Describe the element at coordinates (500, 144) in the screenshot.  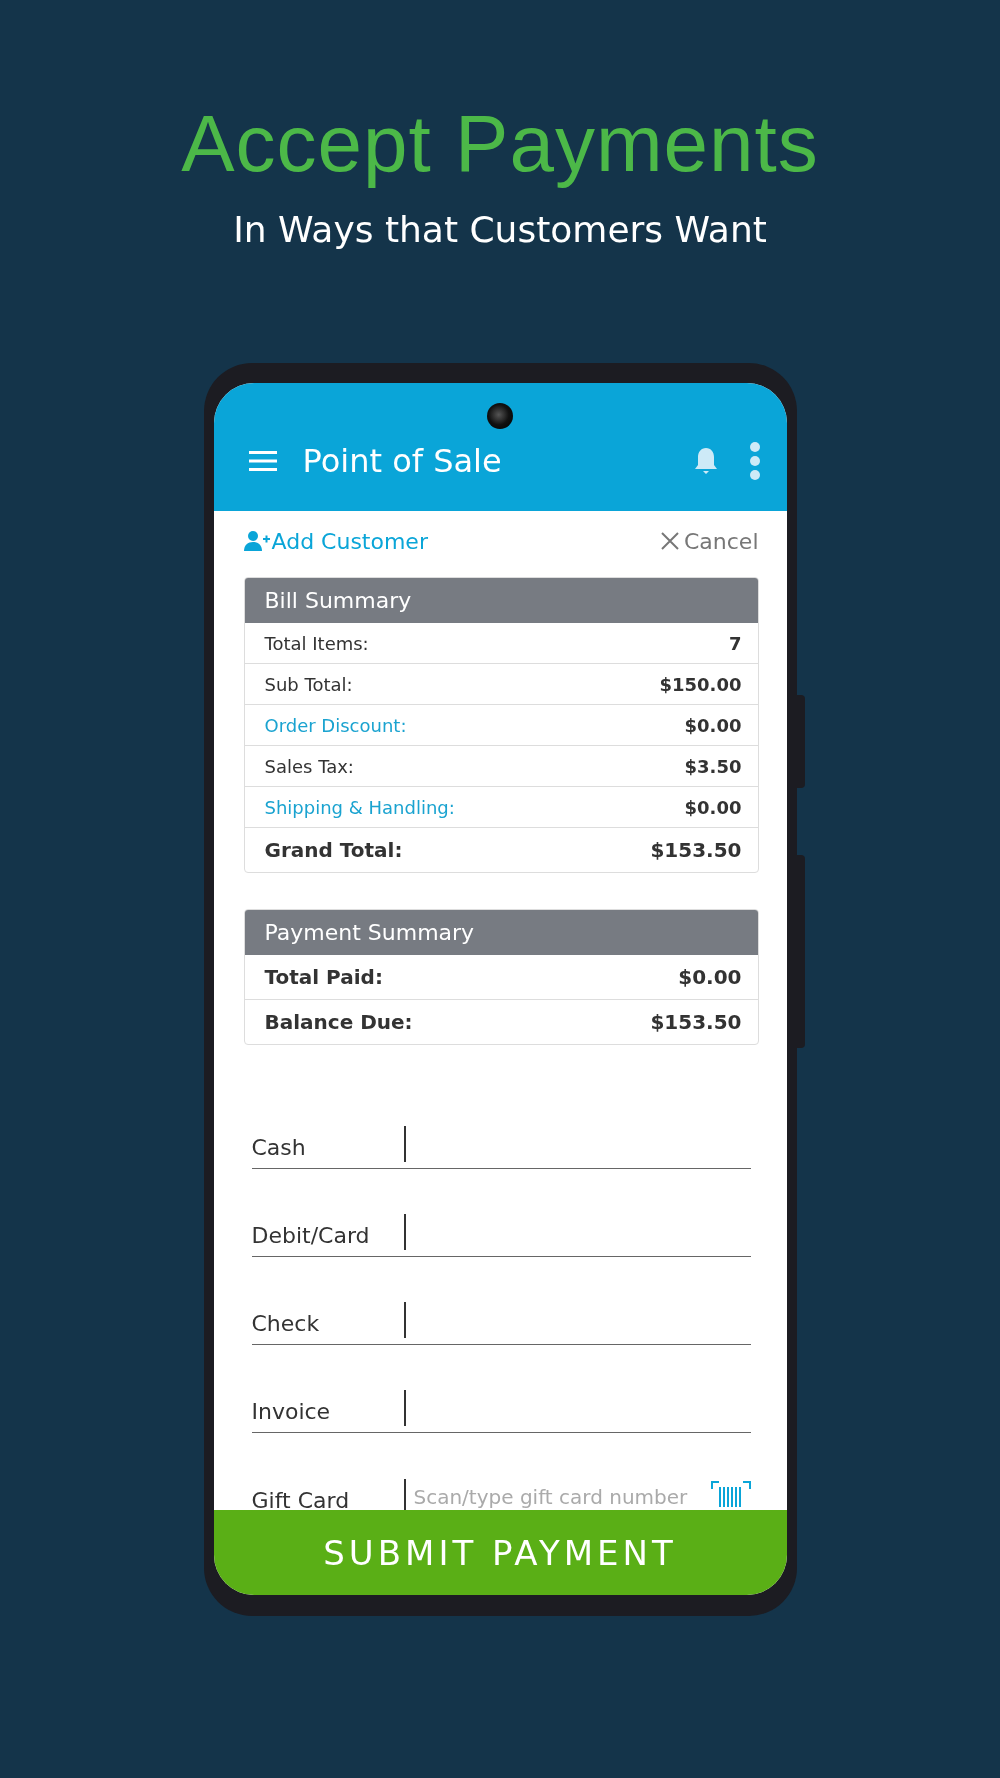
I see `headline: Accept Payments` at that location.